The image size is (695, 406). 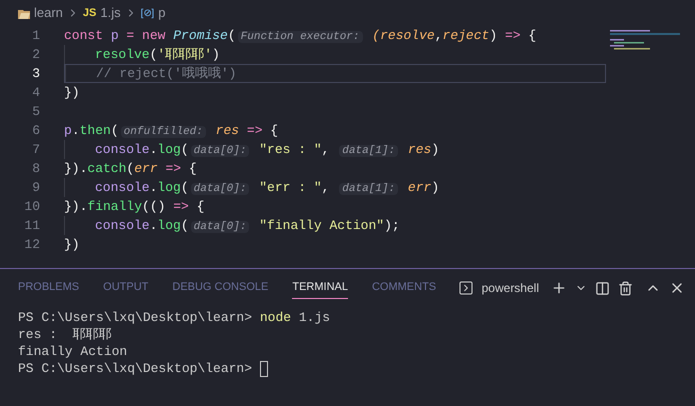 What do you see at coordinates (110, 13) in the screenshot?
I see `breadcrumb-item: 1.js` at bounding box center [110, 13].